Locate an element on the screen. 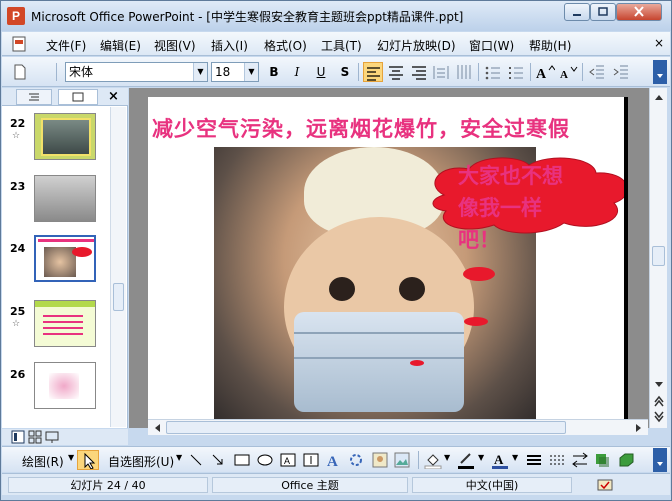 The width and height of the screenshot is (672, 501). dash-style-icon is located at coordinates (557, 460).